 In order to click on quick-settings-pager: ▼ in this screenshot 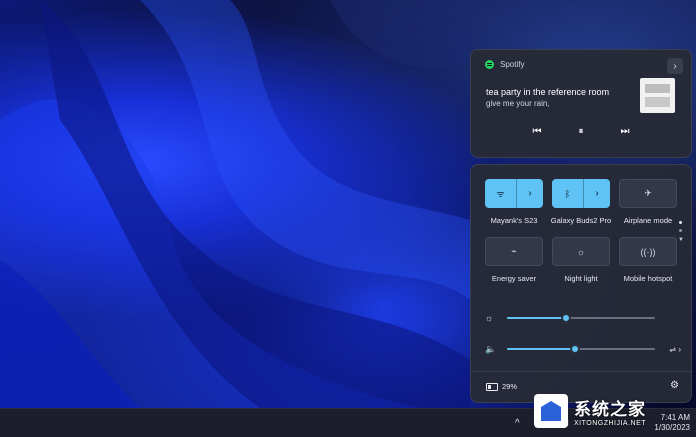, I will do `click(681, 232)`.